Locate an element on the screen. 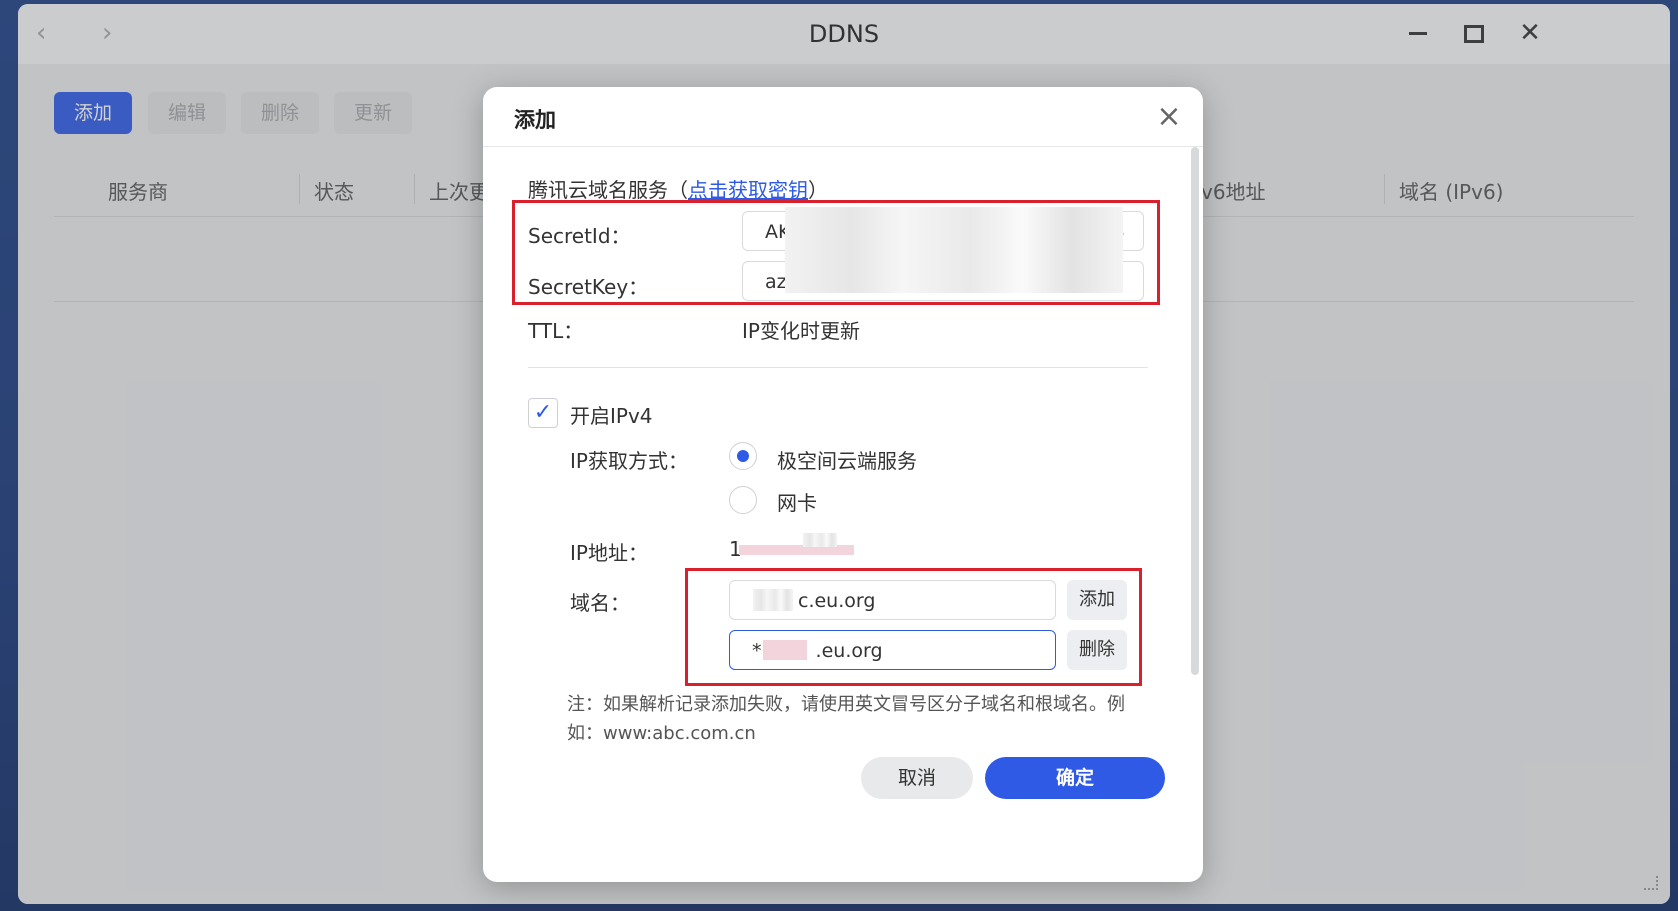 The image size is (1678, 911). ip-address-label: IP地址： is located at coordinates (609, 553).